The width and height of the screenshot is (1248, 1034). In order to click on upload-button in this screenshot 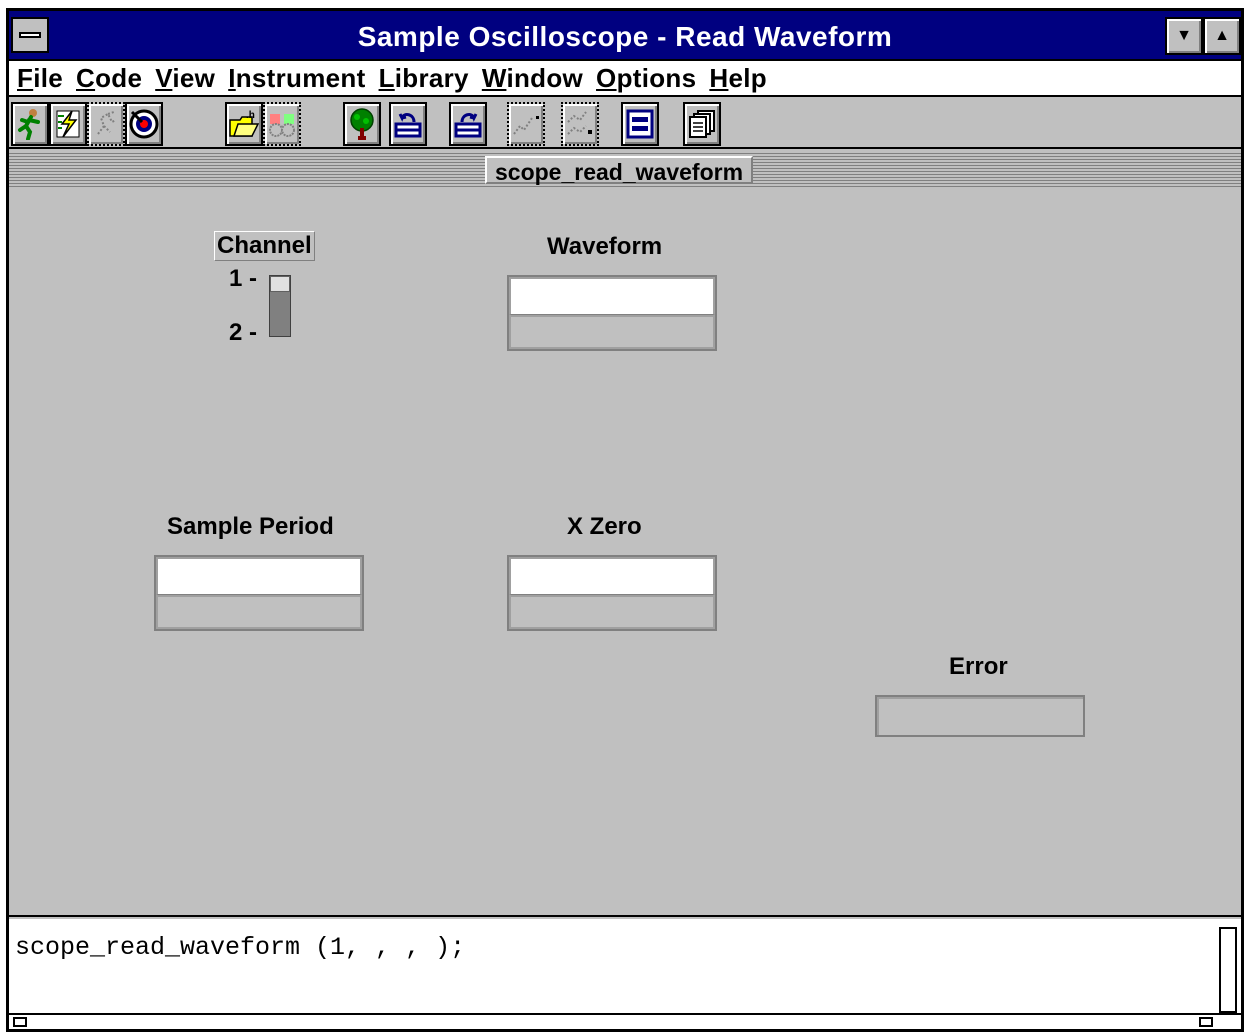, I will do `click(408, 124)`.